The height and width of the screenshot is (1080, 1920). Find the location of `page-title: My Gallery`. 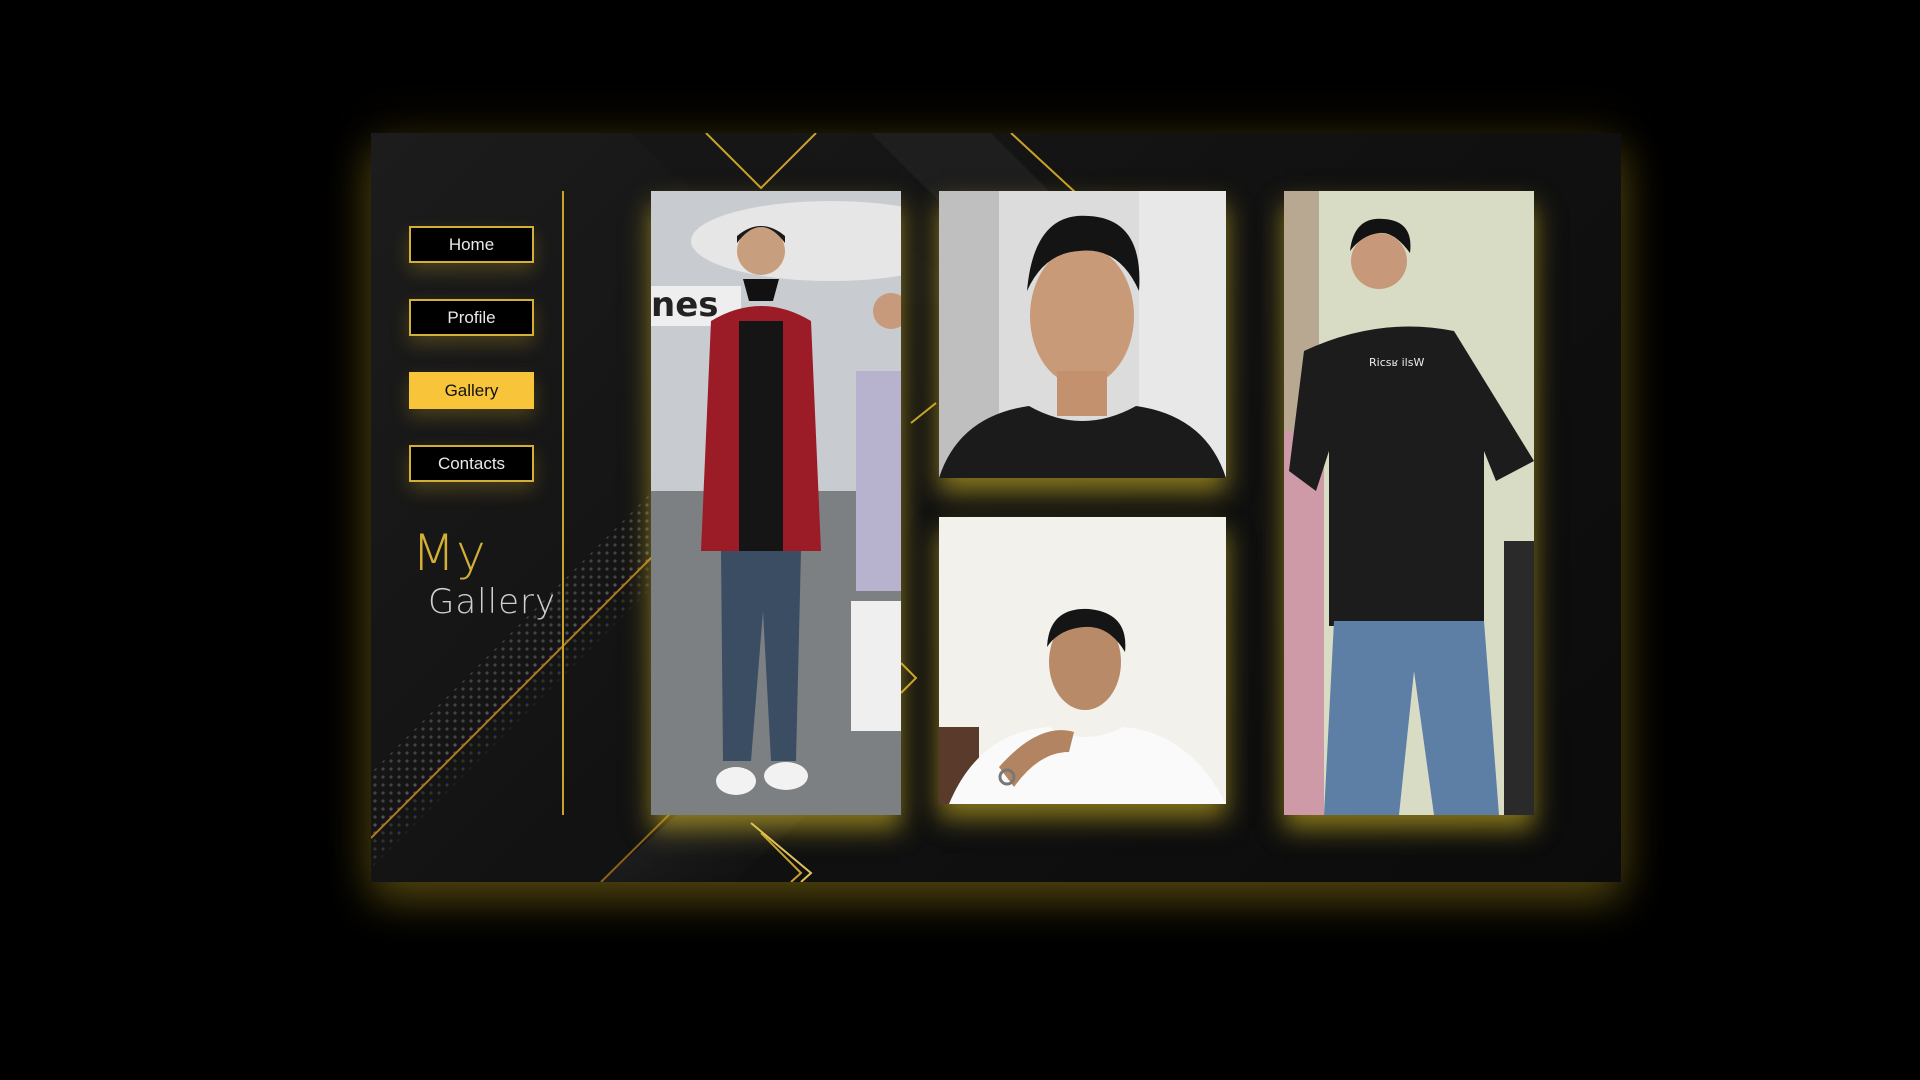

page-title: My Gallery is located at coordinates (487, 575).